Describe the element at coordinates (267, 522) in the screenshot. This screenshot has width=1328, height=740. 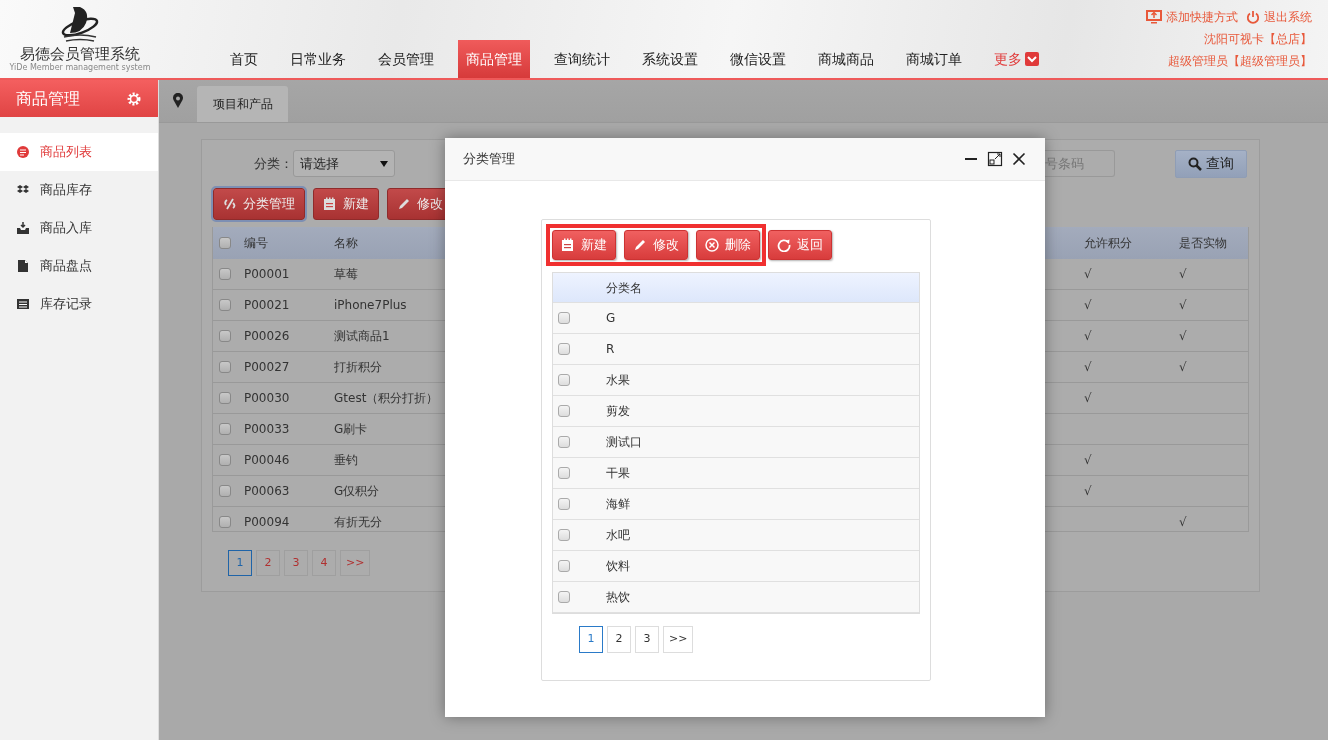
I see `table-cell-text: P00094` at that location.